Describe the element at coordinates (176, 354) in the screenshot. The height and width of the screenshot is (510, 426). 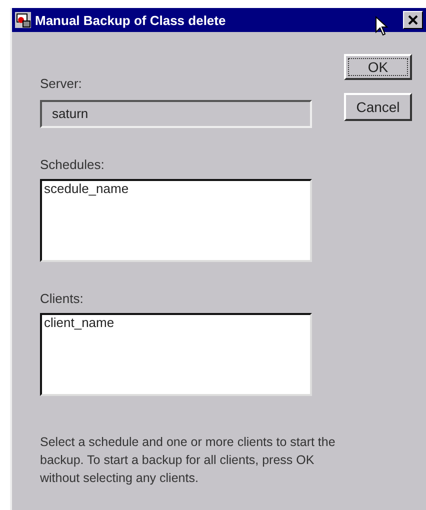
I see `clients-list: client_name` at that location.